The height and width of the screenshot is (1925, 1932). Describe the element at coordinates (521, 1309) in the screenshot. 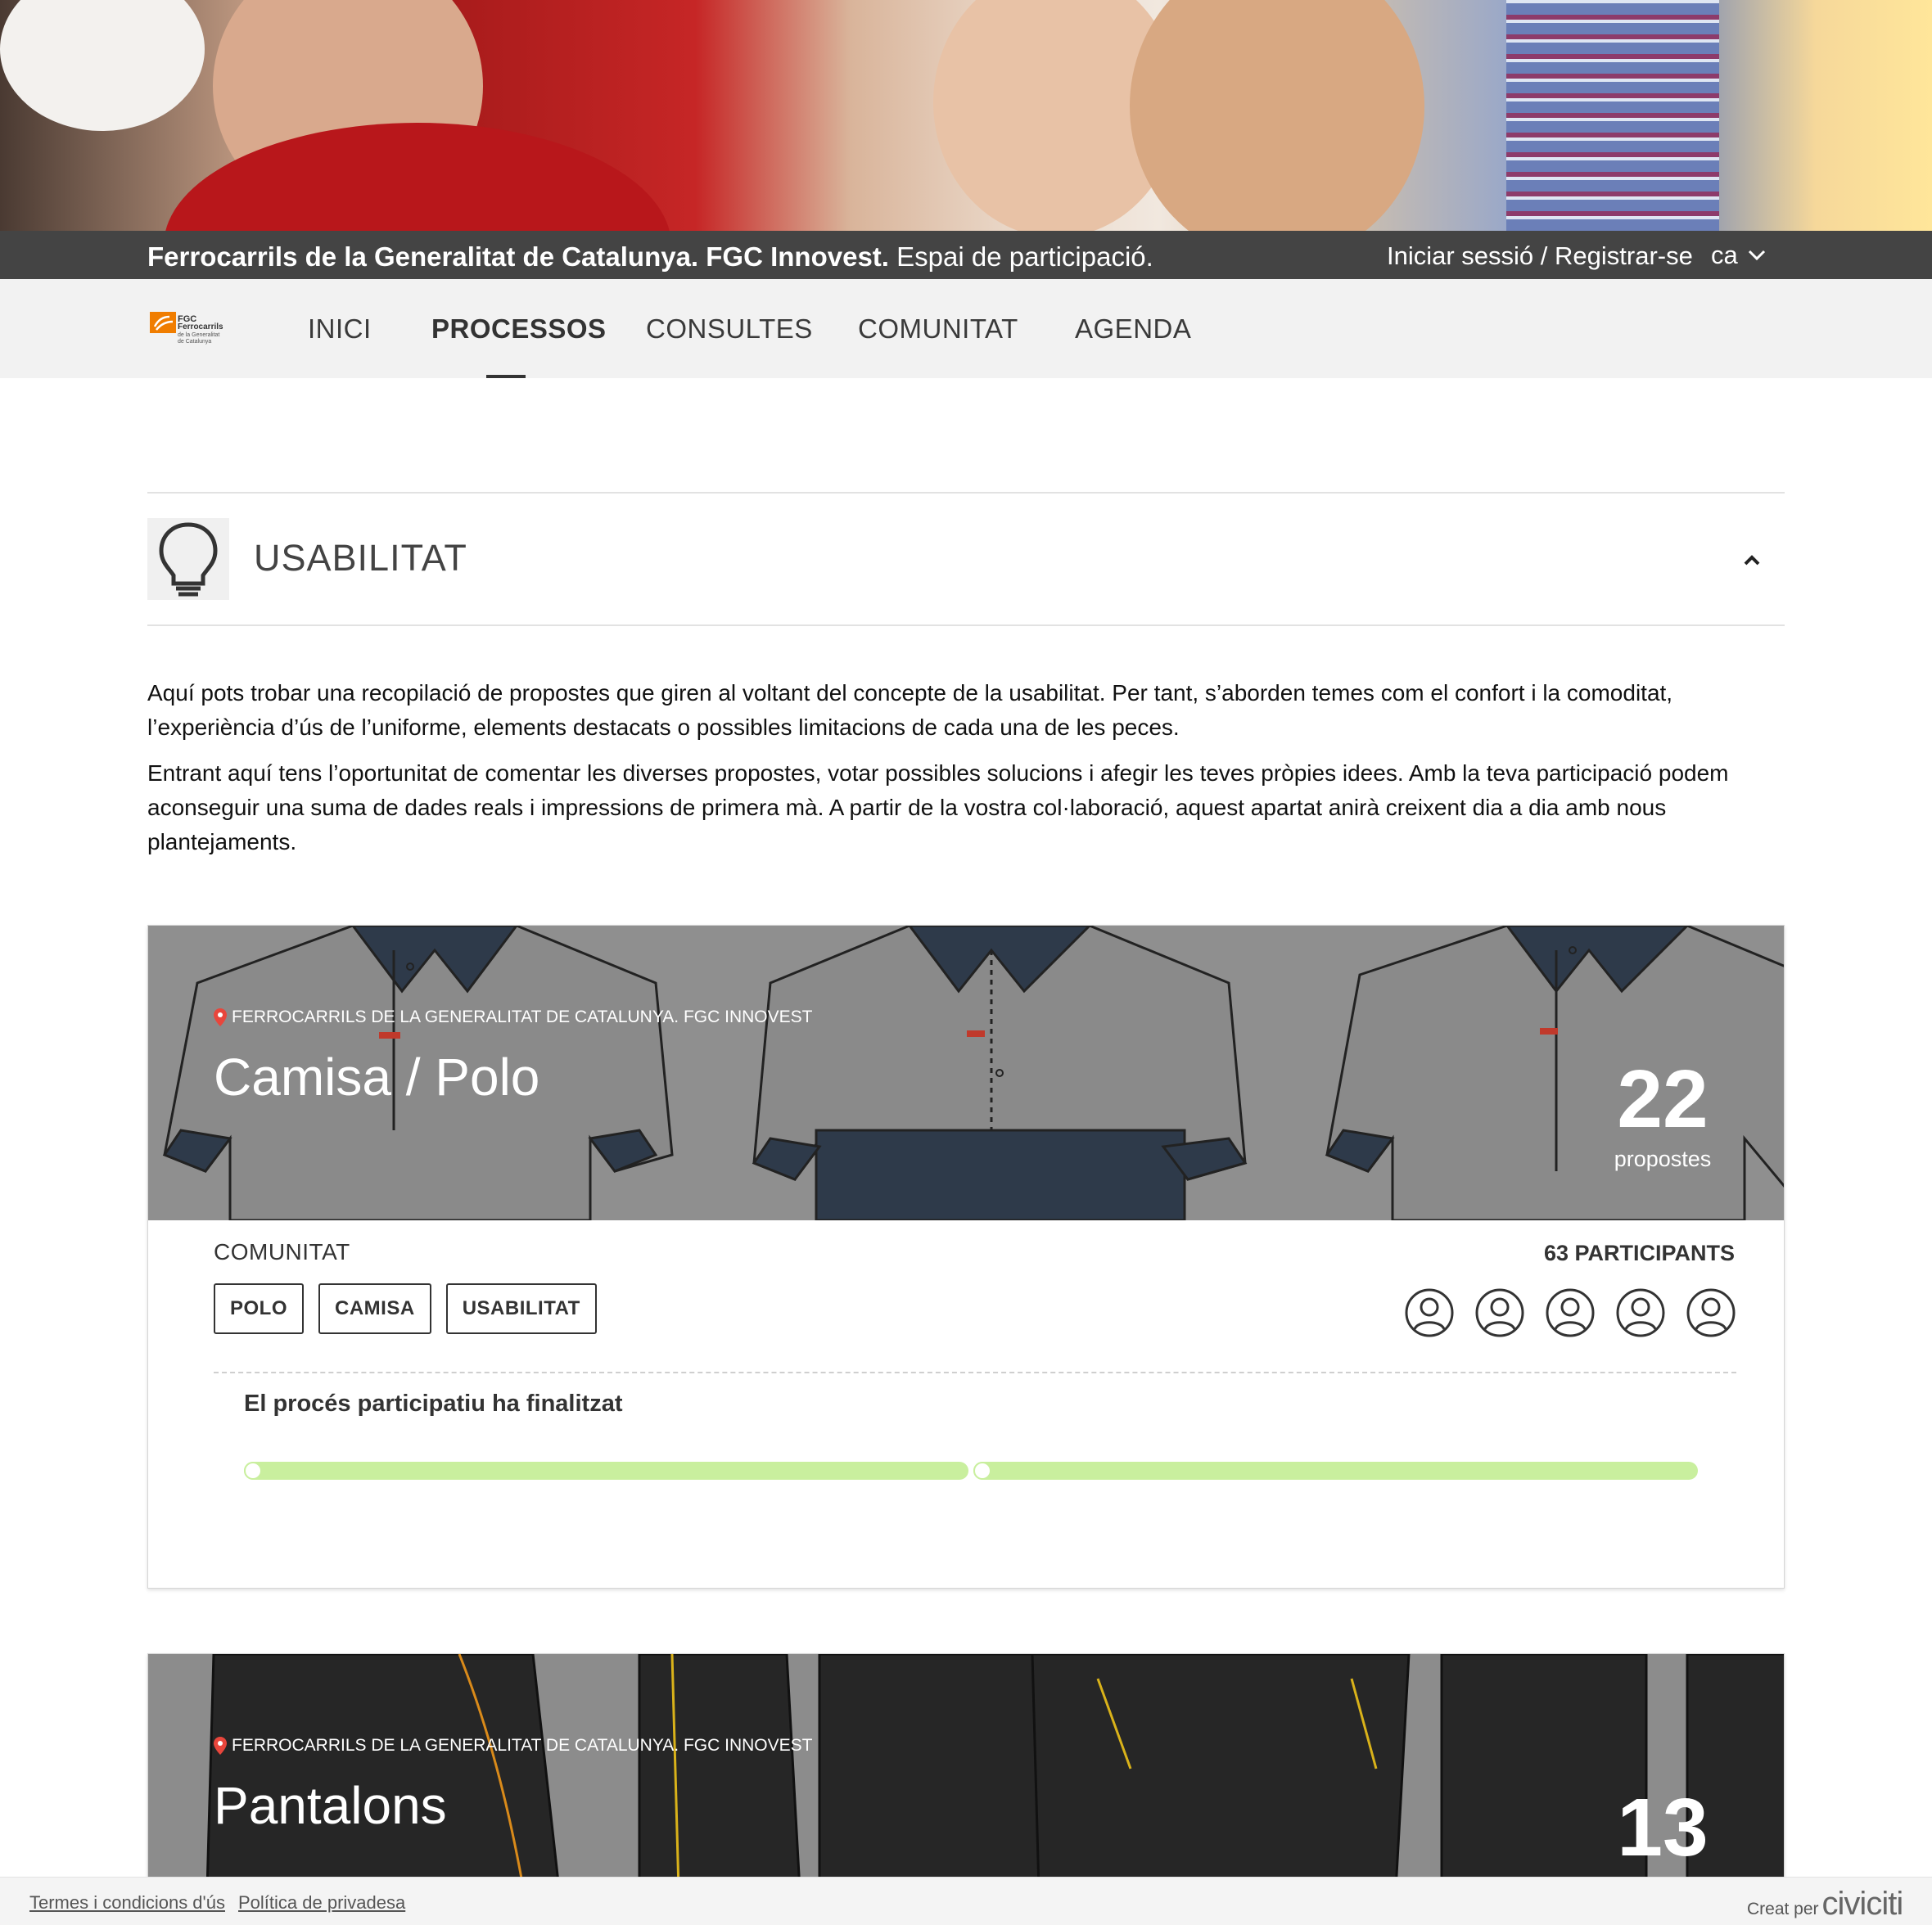

I see `tag-usabilitat: USABILITAT` at that location.